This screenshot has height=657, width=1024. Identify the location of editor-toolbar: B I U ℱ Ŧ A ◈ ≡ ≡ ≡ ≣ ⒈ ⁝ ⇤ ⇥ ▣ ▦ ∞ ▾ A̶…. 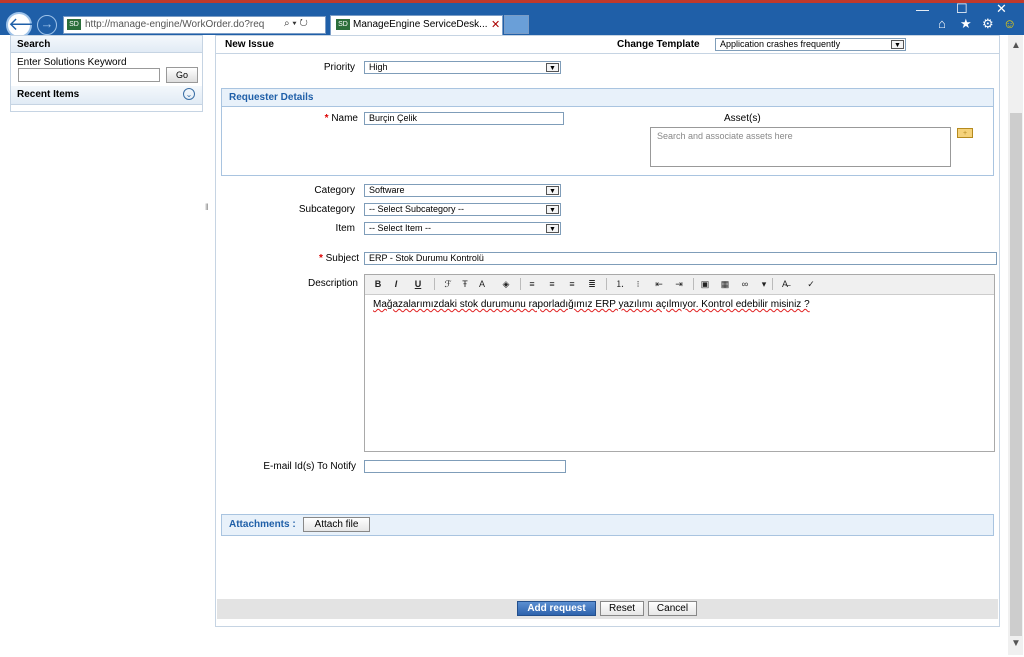
(679, 285).